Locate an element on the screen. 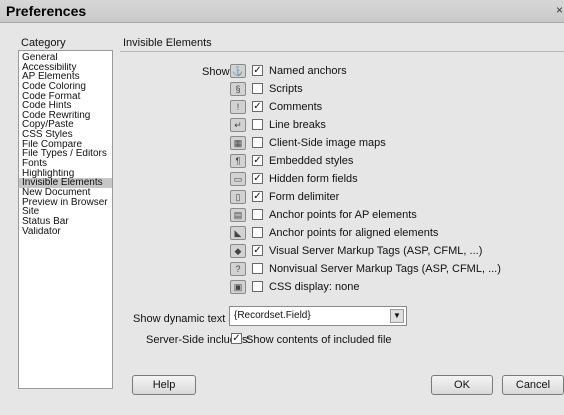  visual-server-tags-checkbox: ✓ is located at coordinates (257, 250).